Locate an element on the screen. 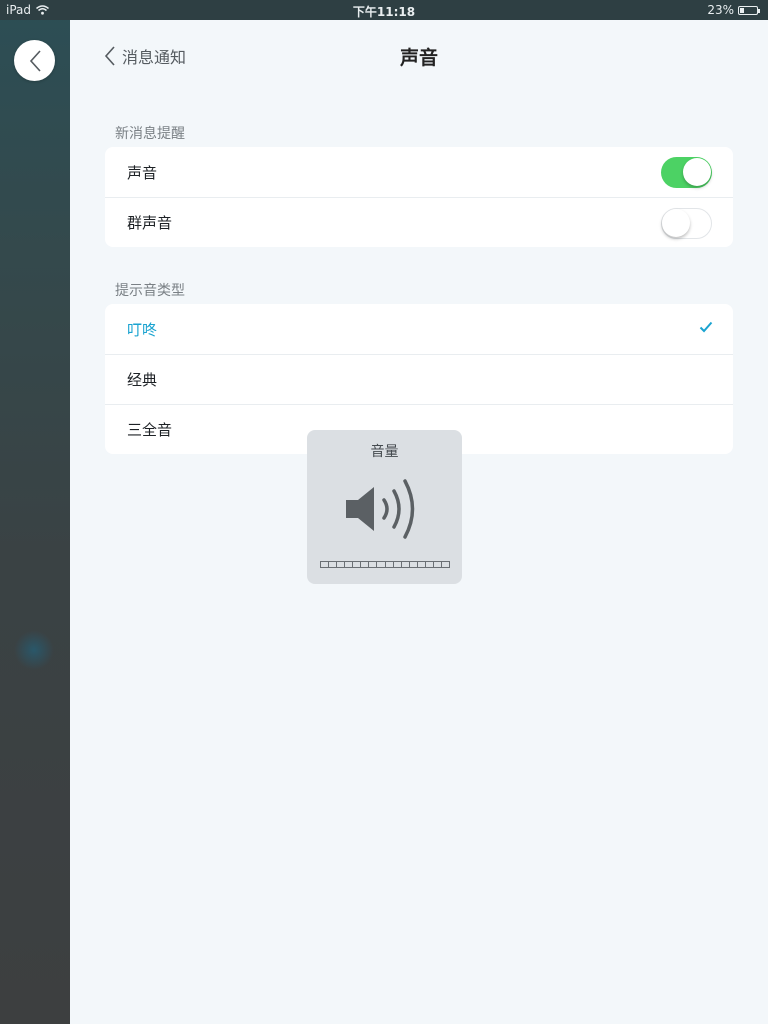  background-strip is located at coordinates (35, 512).